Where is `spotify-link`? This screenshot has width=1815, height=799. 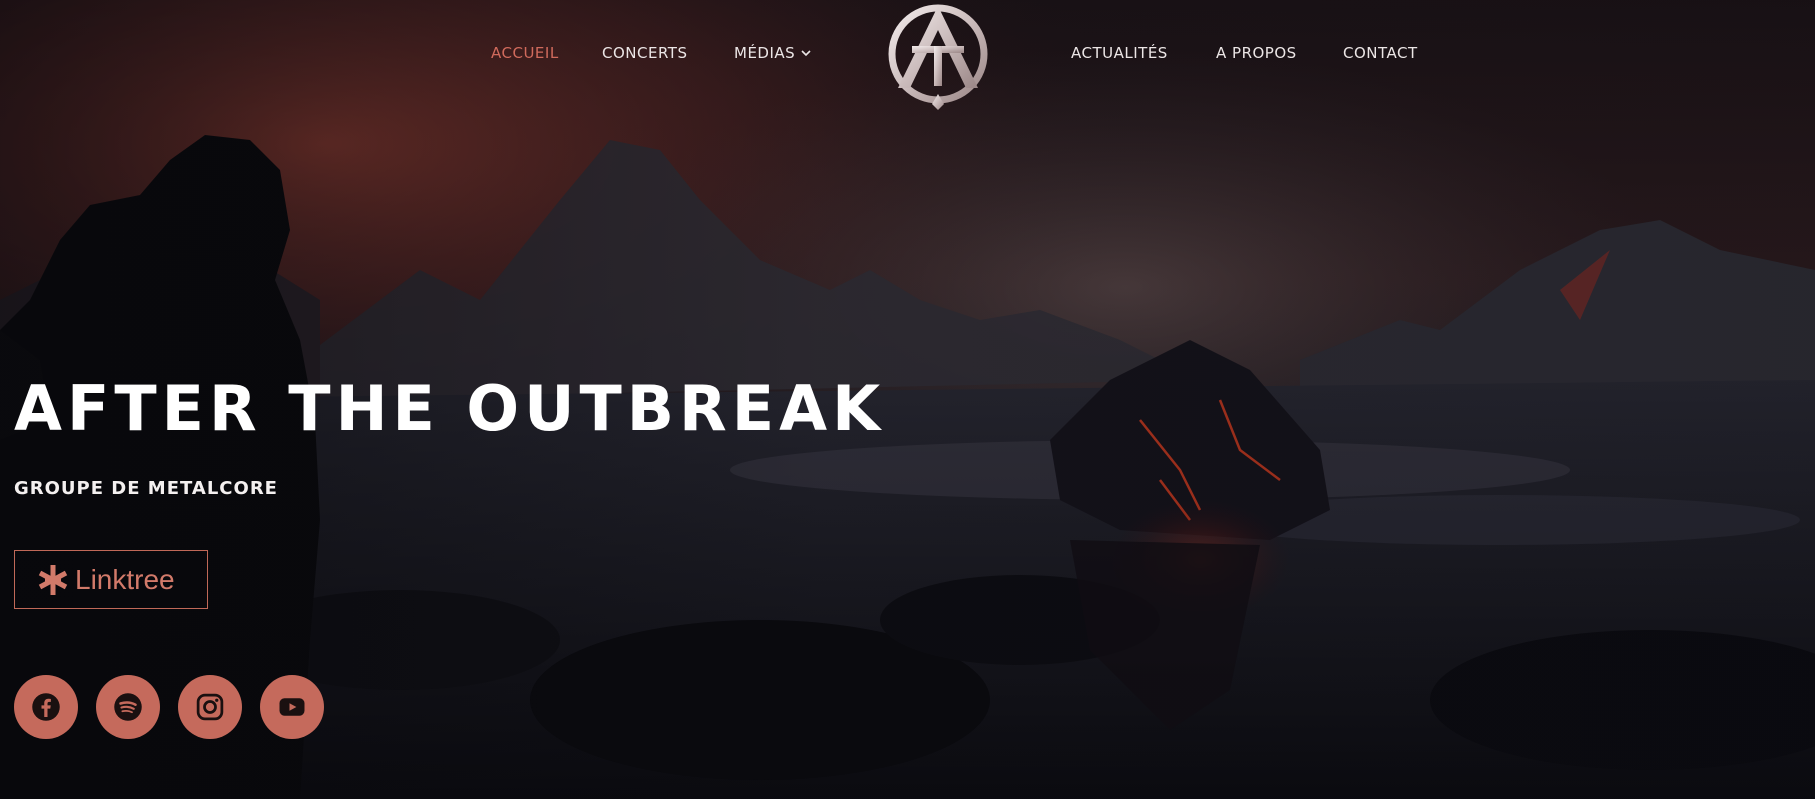
spotify-link is located at coordinates (128, 707).